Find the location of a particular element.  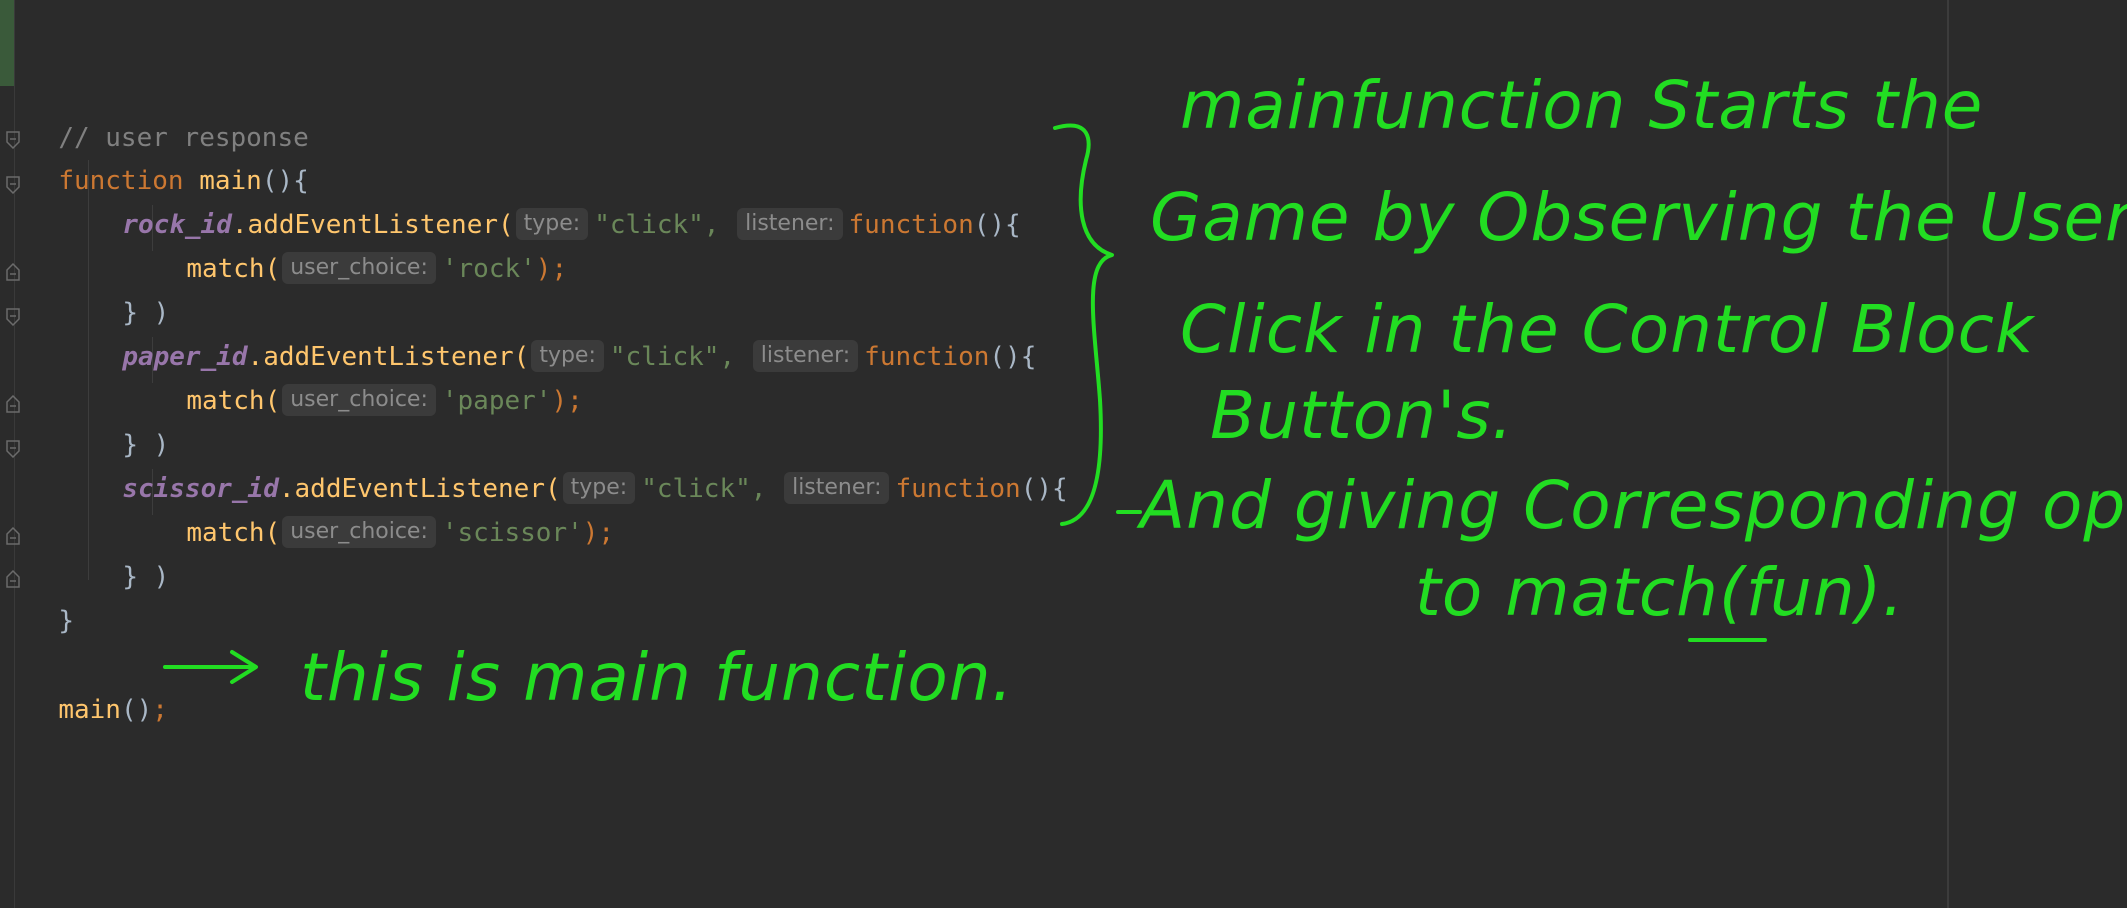

code-line-close-main: } is located at coordinates (50, 598).